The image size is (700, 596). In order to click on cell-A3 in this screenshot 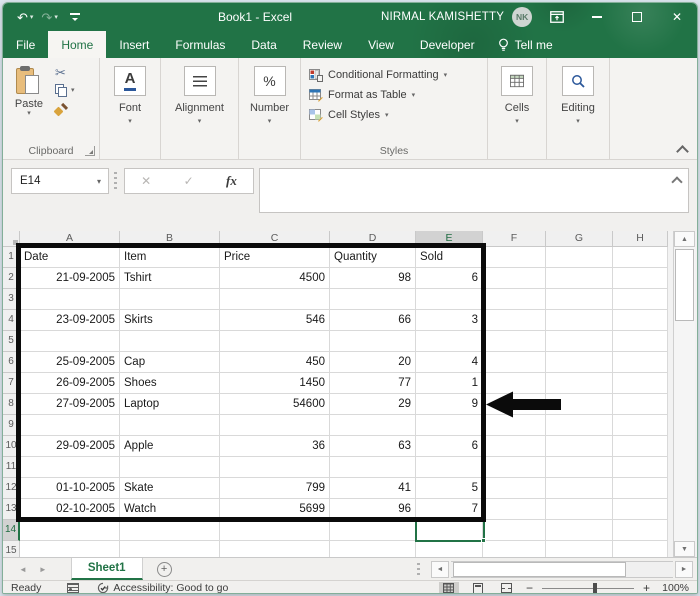, I will do `click(70, 299)`.